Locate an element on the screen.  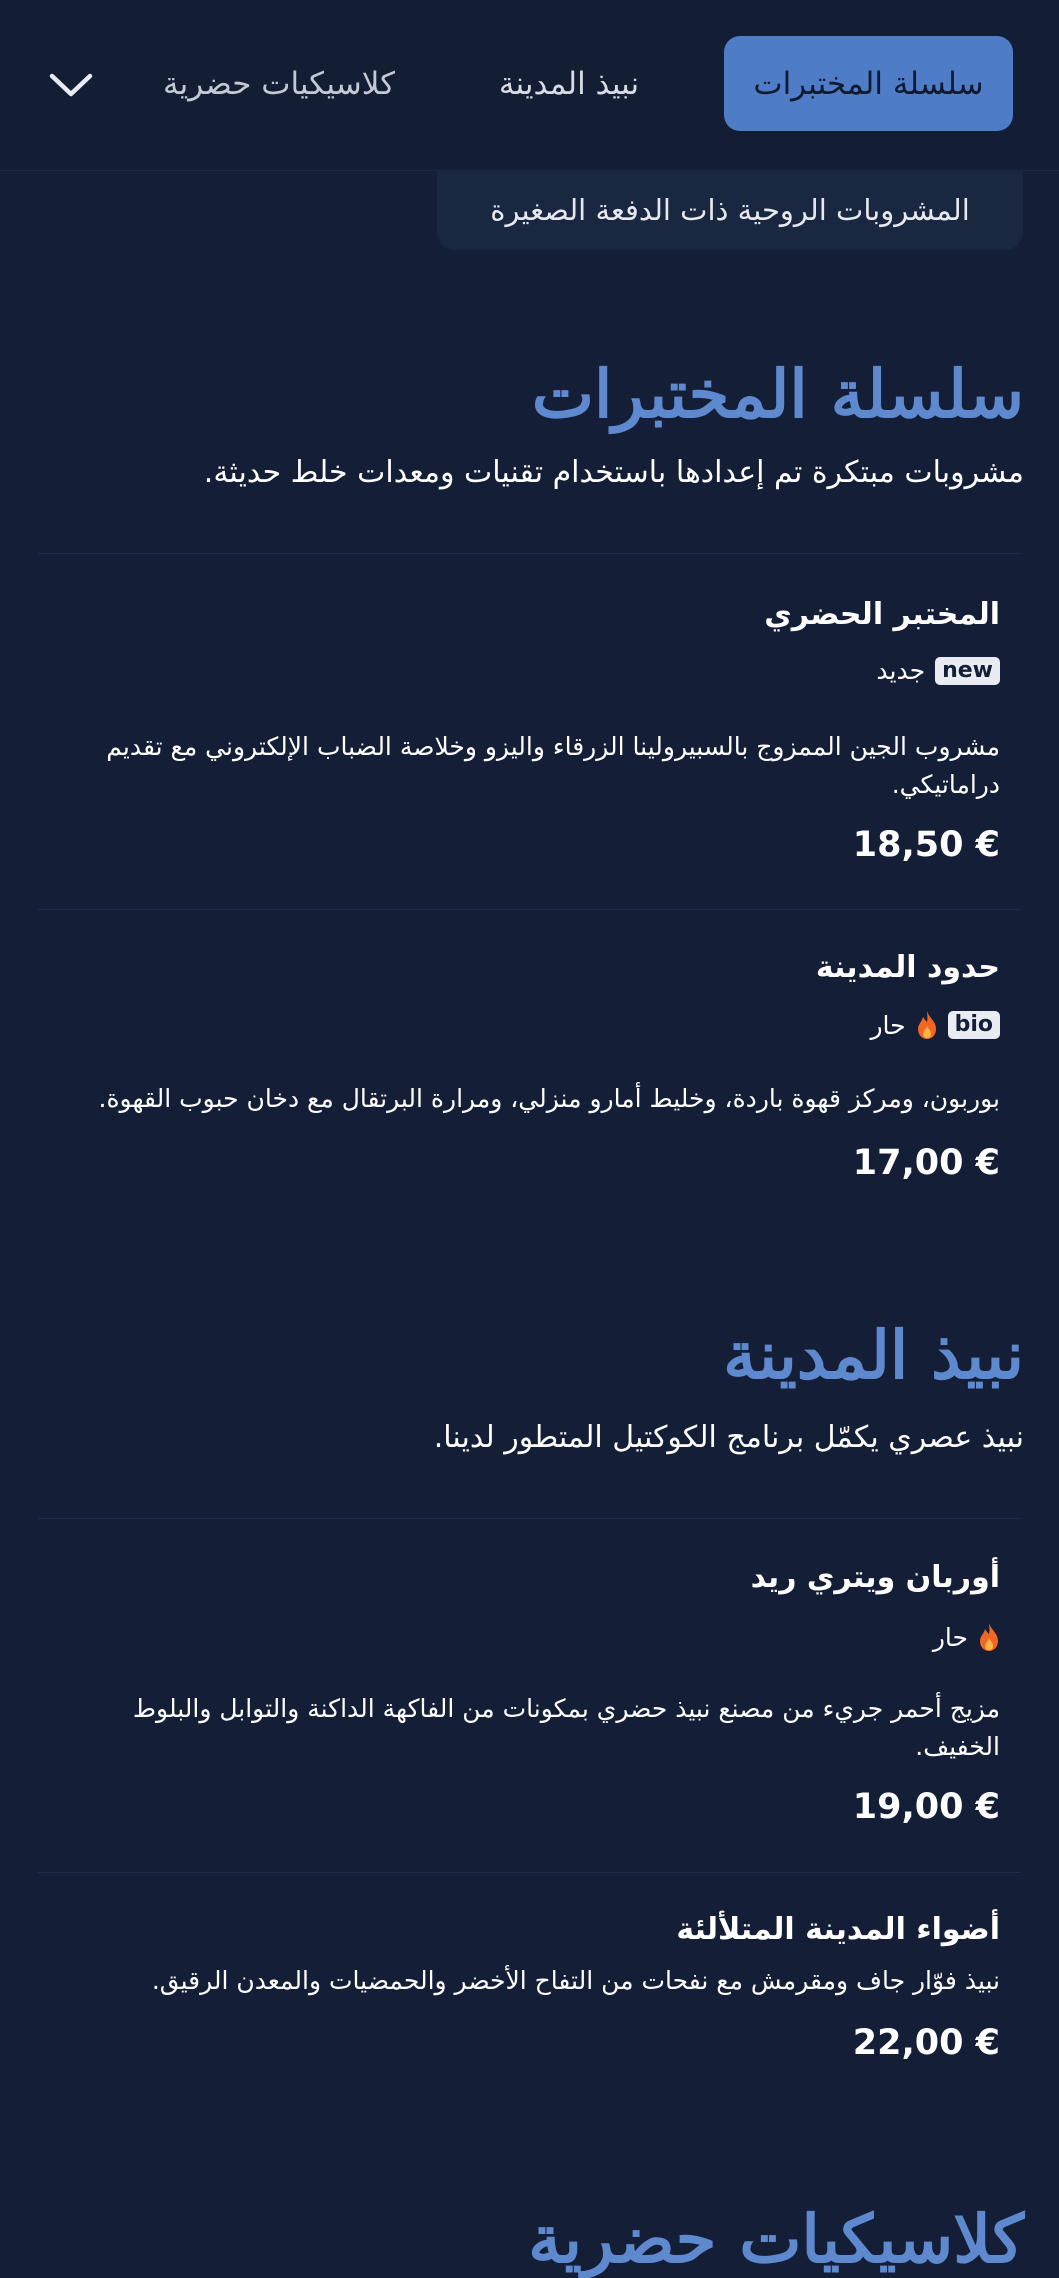
item-tags: new جديد is located at coordinates (938, 670).